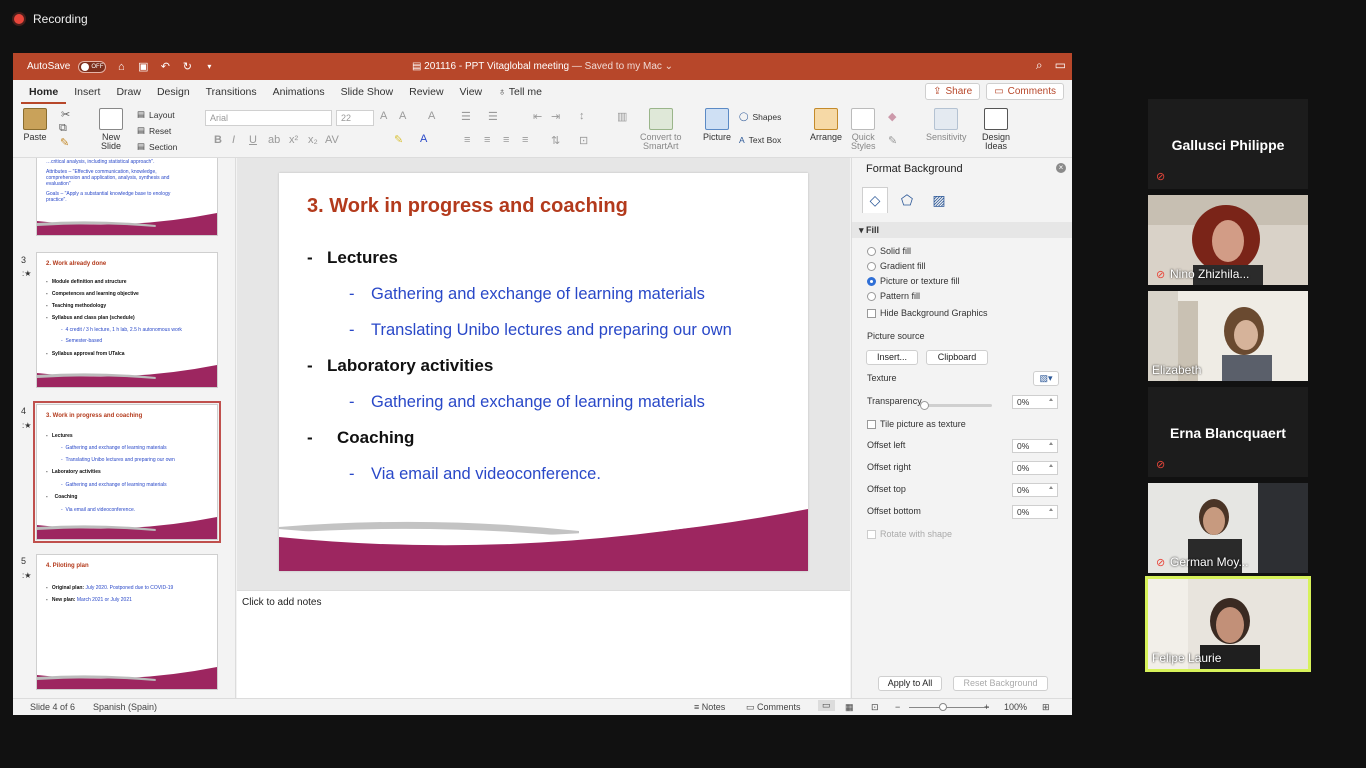 The image size is (1366, 768). Describe the element at coordinates (143, 66) in the screenshot. I see `save-icon: ▣` at that location.